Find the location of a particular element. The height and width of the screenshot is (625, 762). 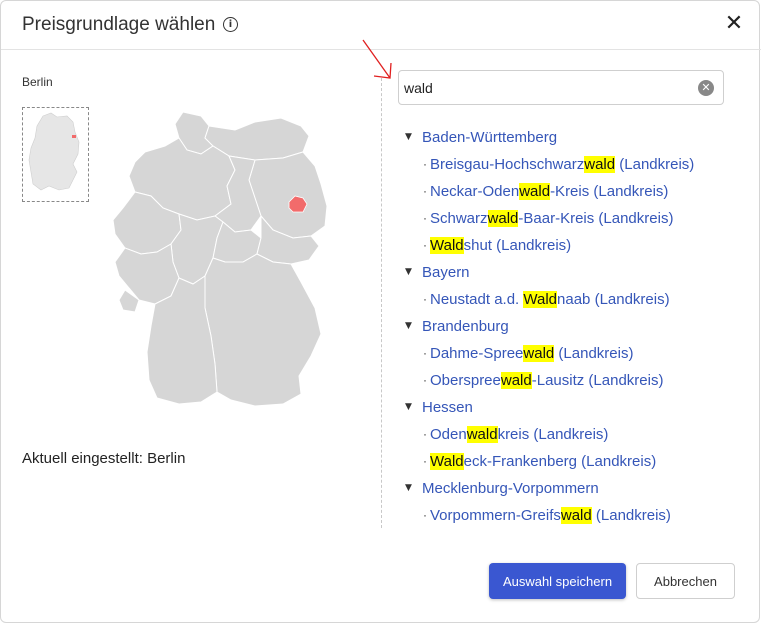

tree-district-link: Neckar-Odenwald-Kreis (Landkreis) is located at coordinates (549, 191).